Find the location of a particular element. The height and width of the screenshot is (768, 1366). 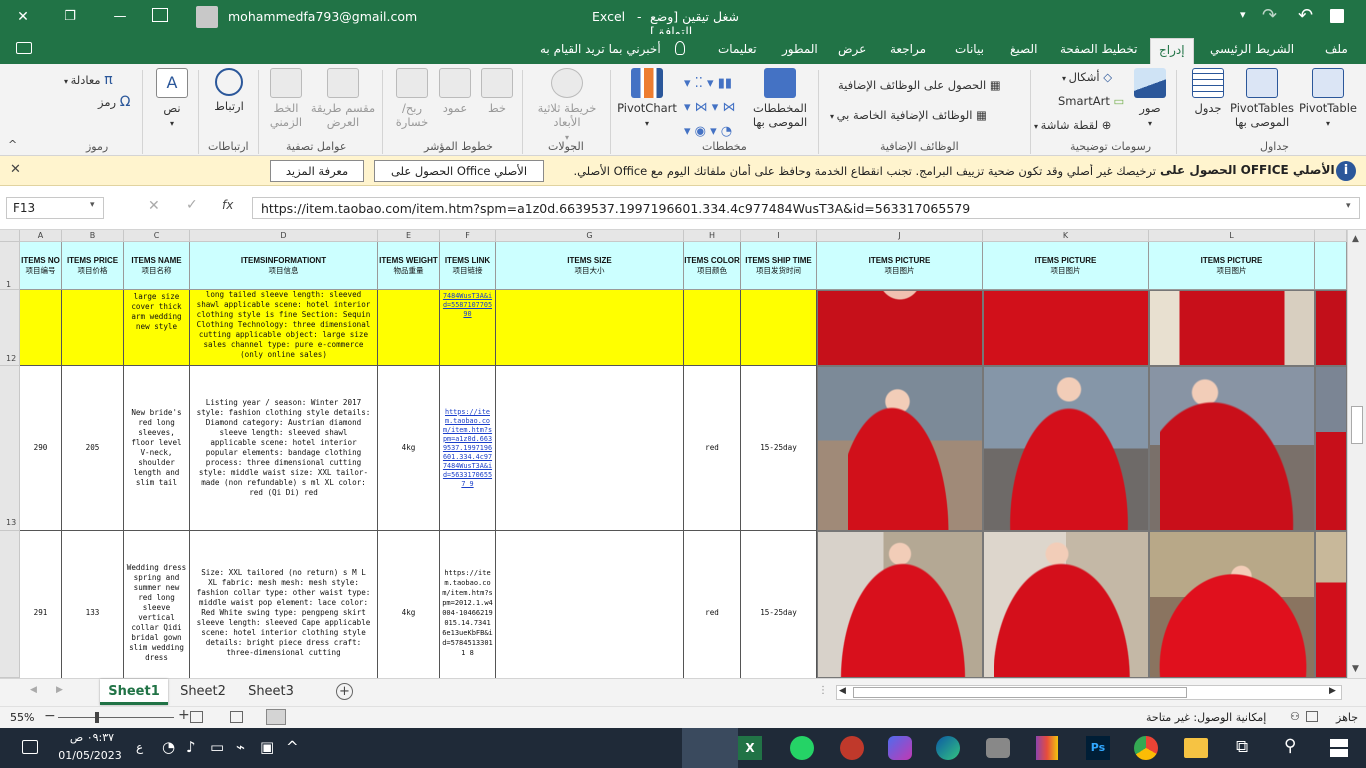

pivotchart-button: PivotChart ▾ is located at coordinates (647, 99).